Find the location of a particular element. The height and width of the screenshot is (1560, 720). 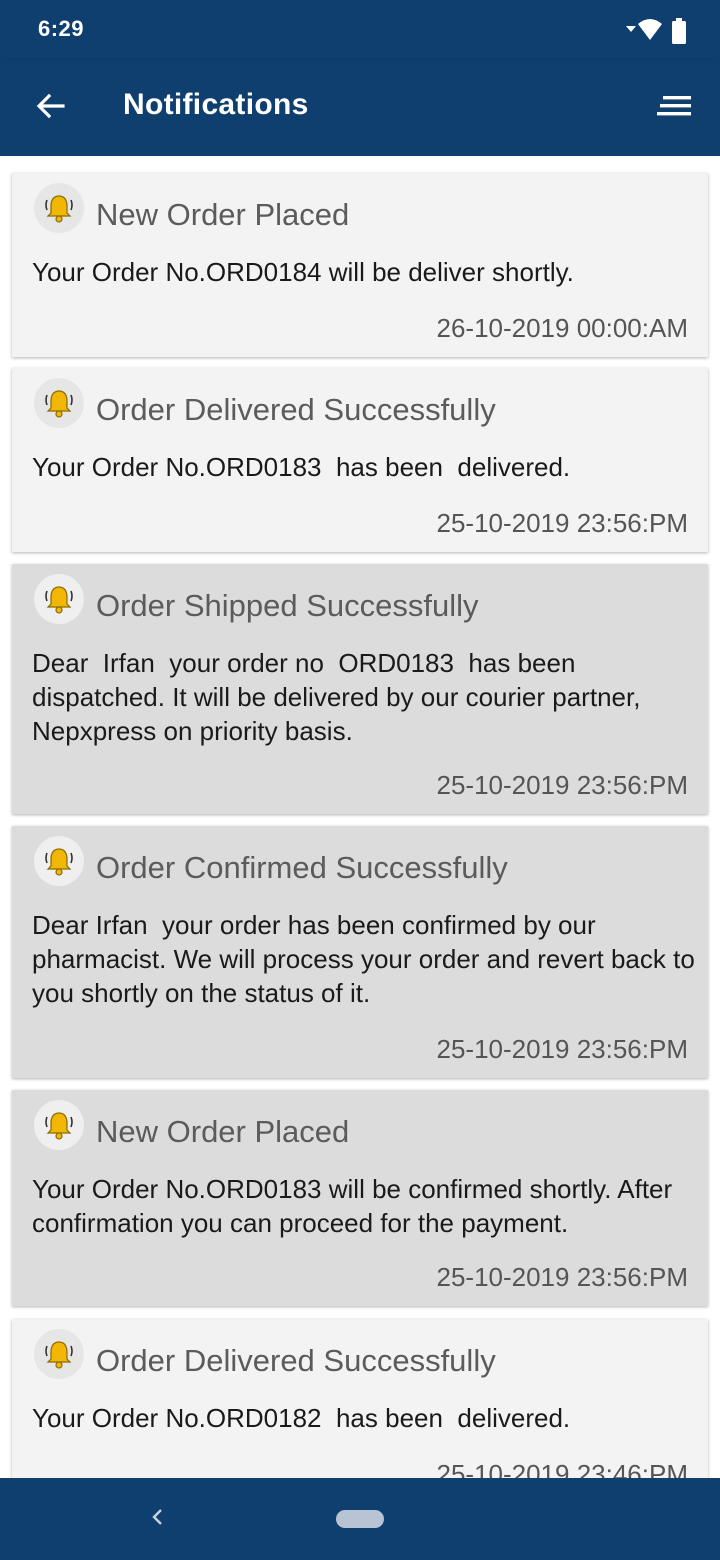

page-title: Notifications is located at coordinates (216, 104).